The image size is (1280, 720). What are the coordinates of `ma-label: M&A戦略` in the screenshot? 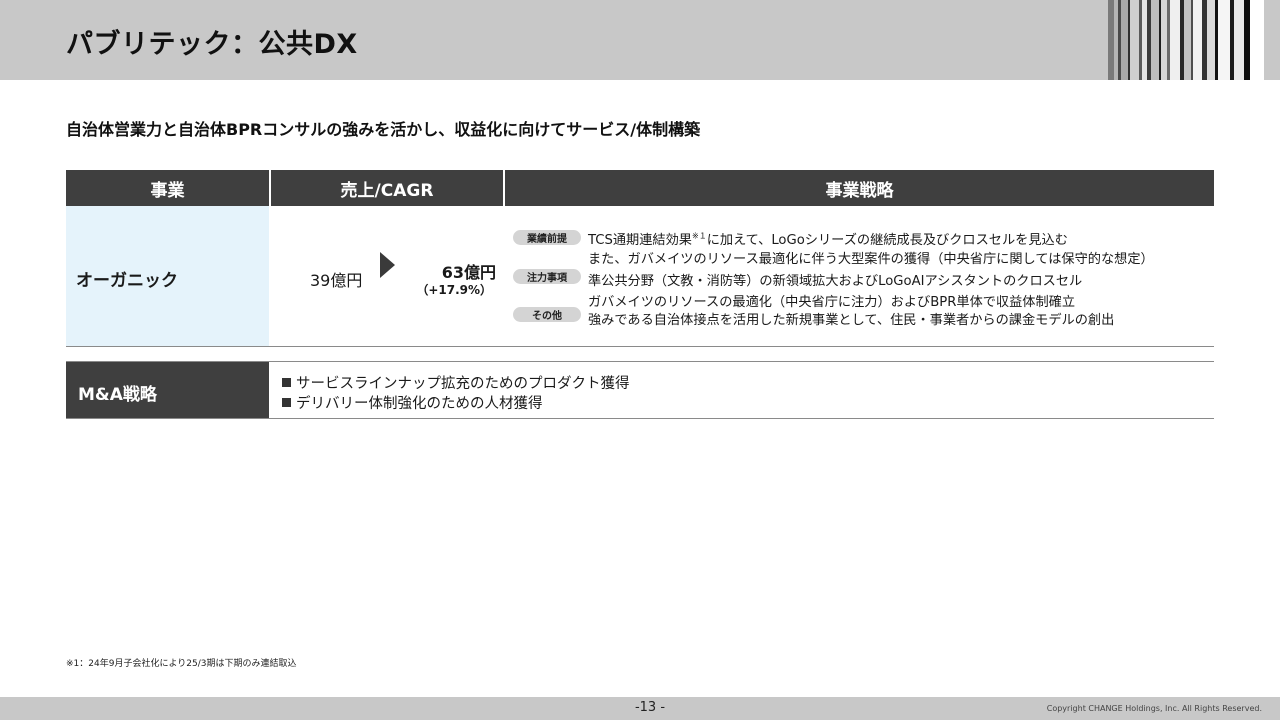 It's located at (117, 395).